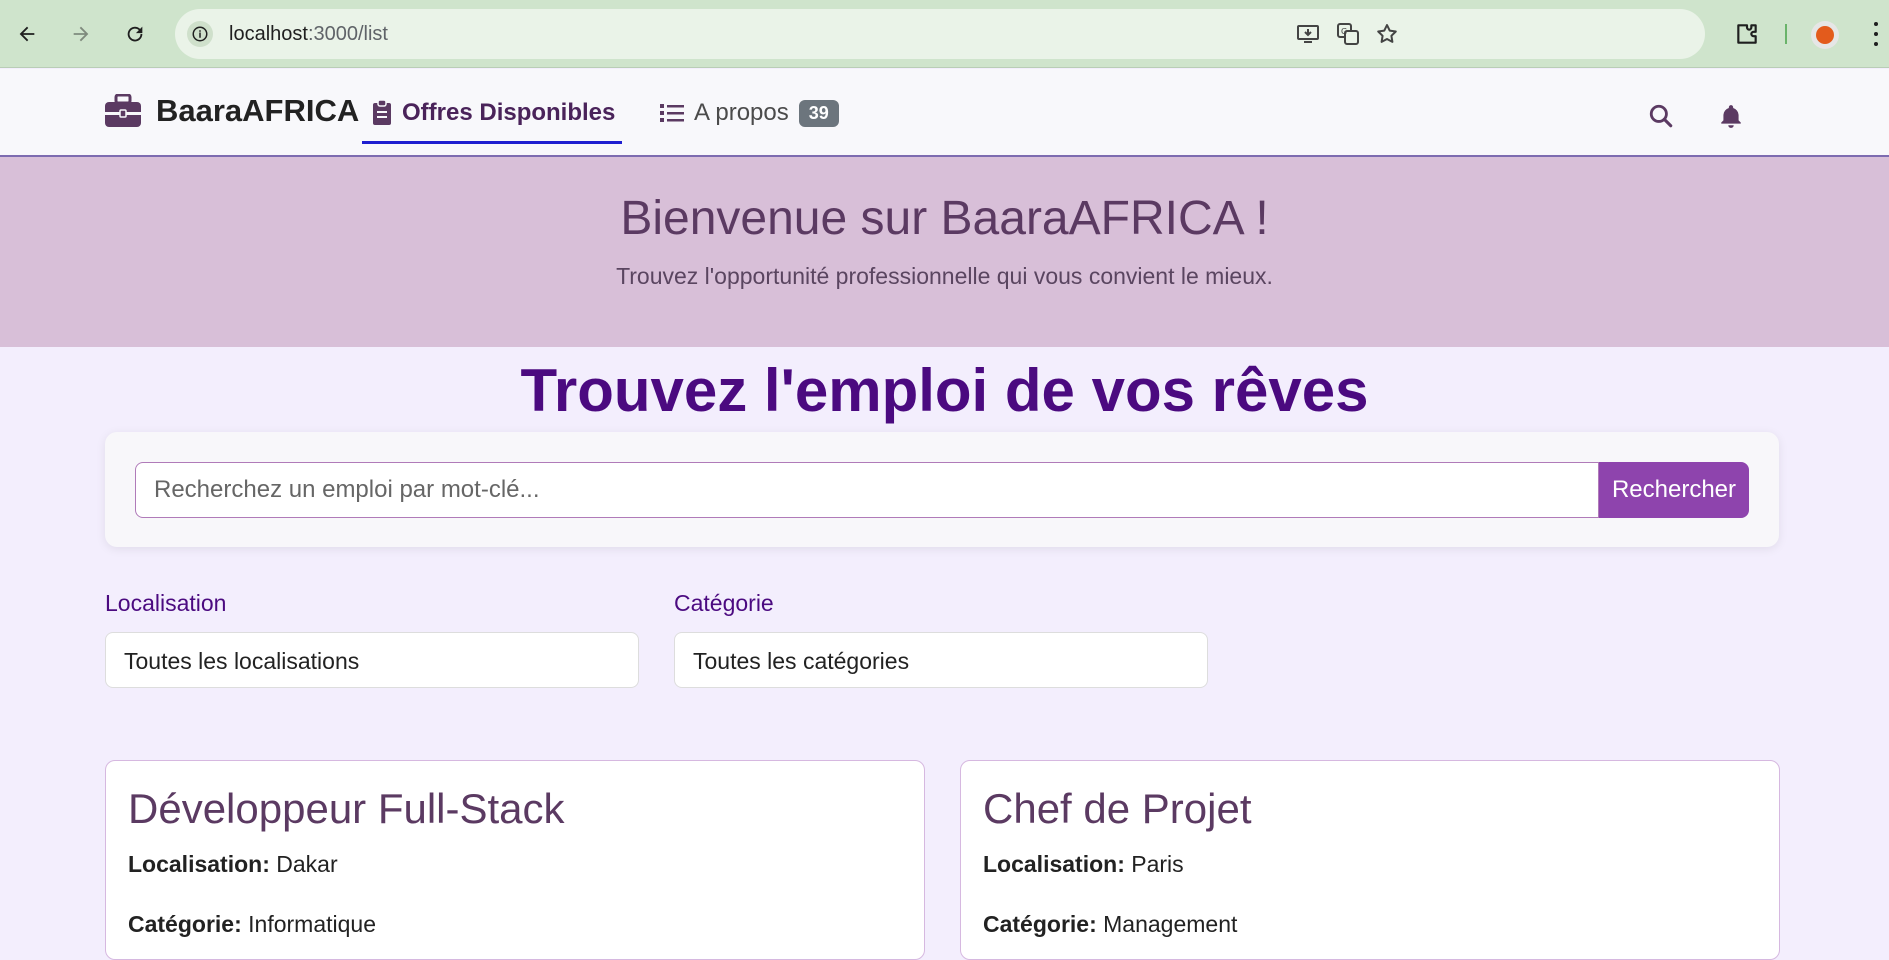 The height and width of the screenshot is (960, 1889). I want to click on reload-button, so click(135, 34).